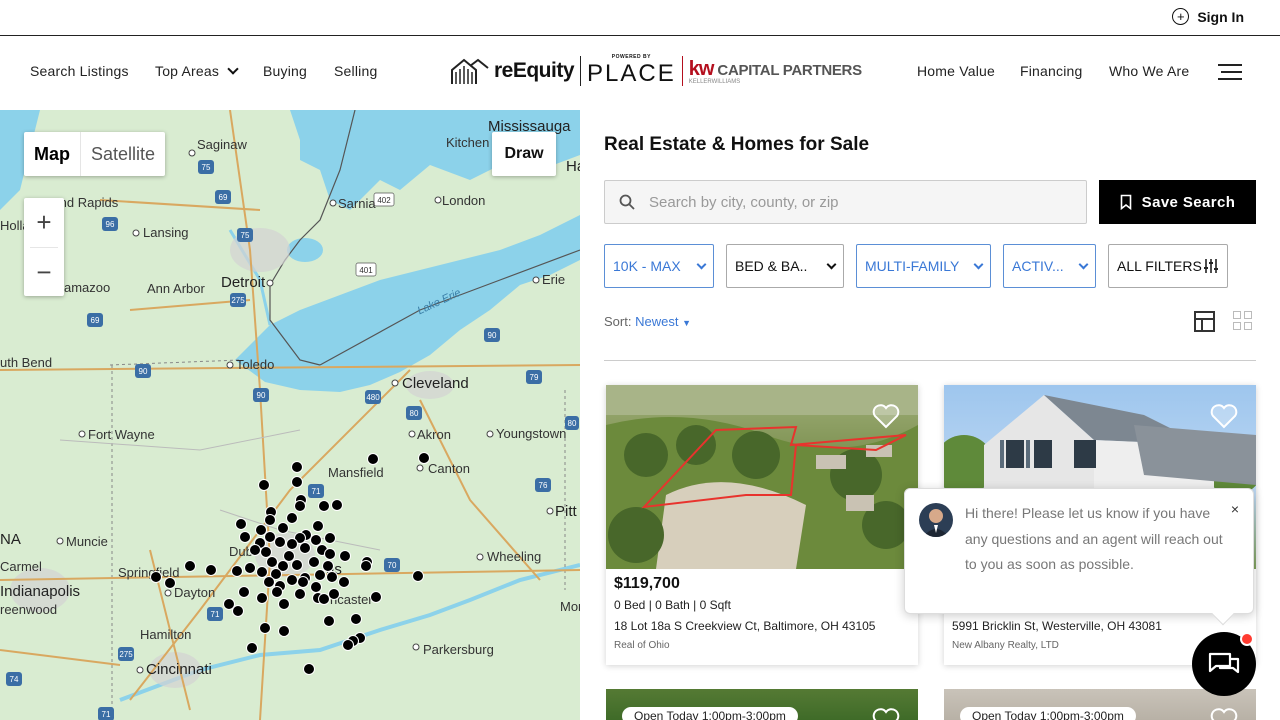 The image size is (1280, 720). I want to click on draw-button: Draw, so click(524, 154).